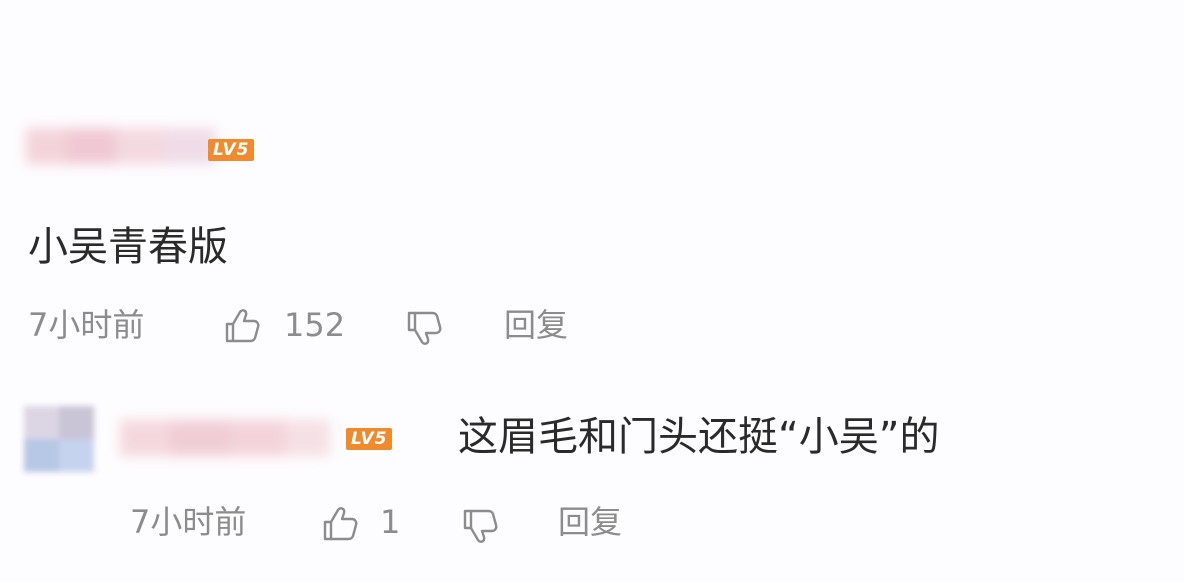 This screenshot has height=582, width=1184. Describe the element at coordinates (590, 522) in the screenshot. I see `reply-reply-button: 回复` at that location.